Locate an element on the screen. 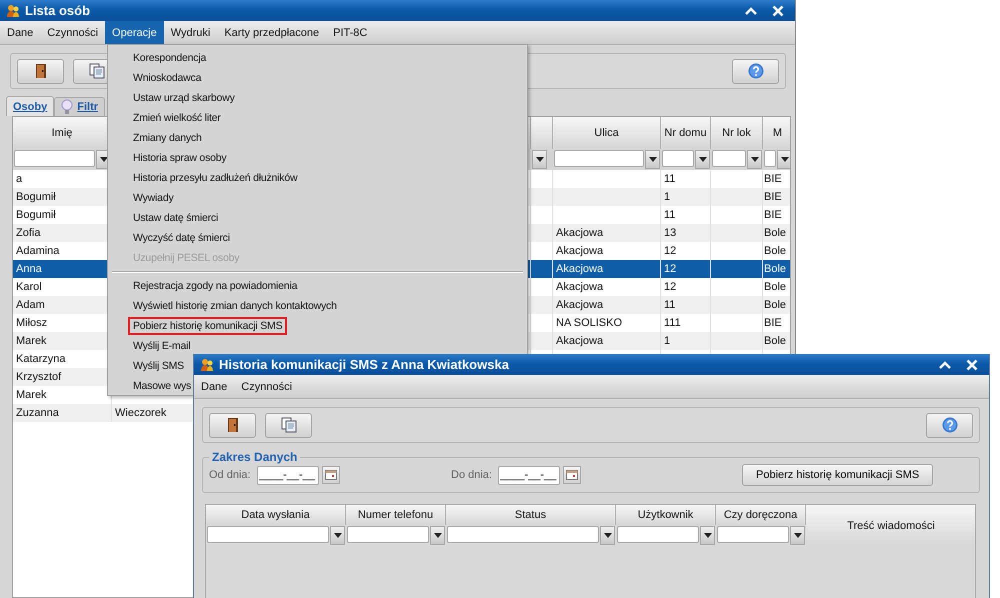 The image size is (1000, 598). table-cell: Zuzanna is located at coordinates (62, 413).